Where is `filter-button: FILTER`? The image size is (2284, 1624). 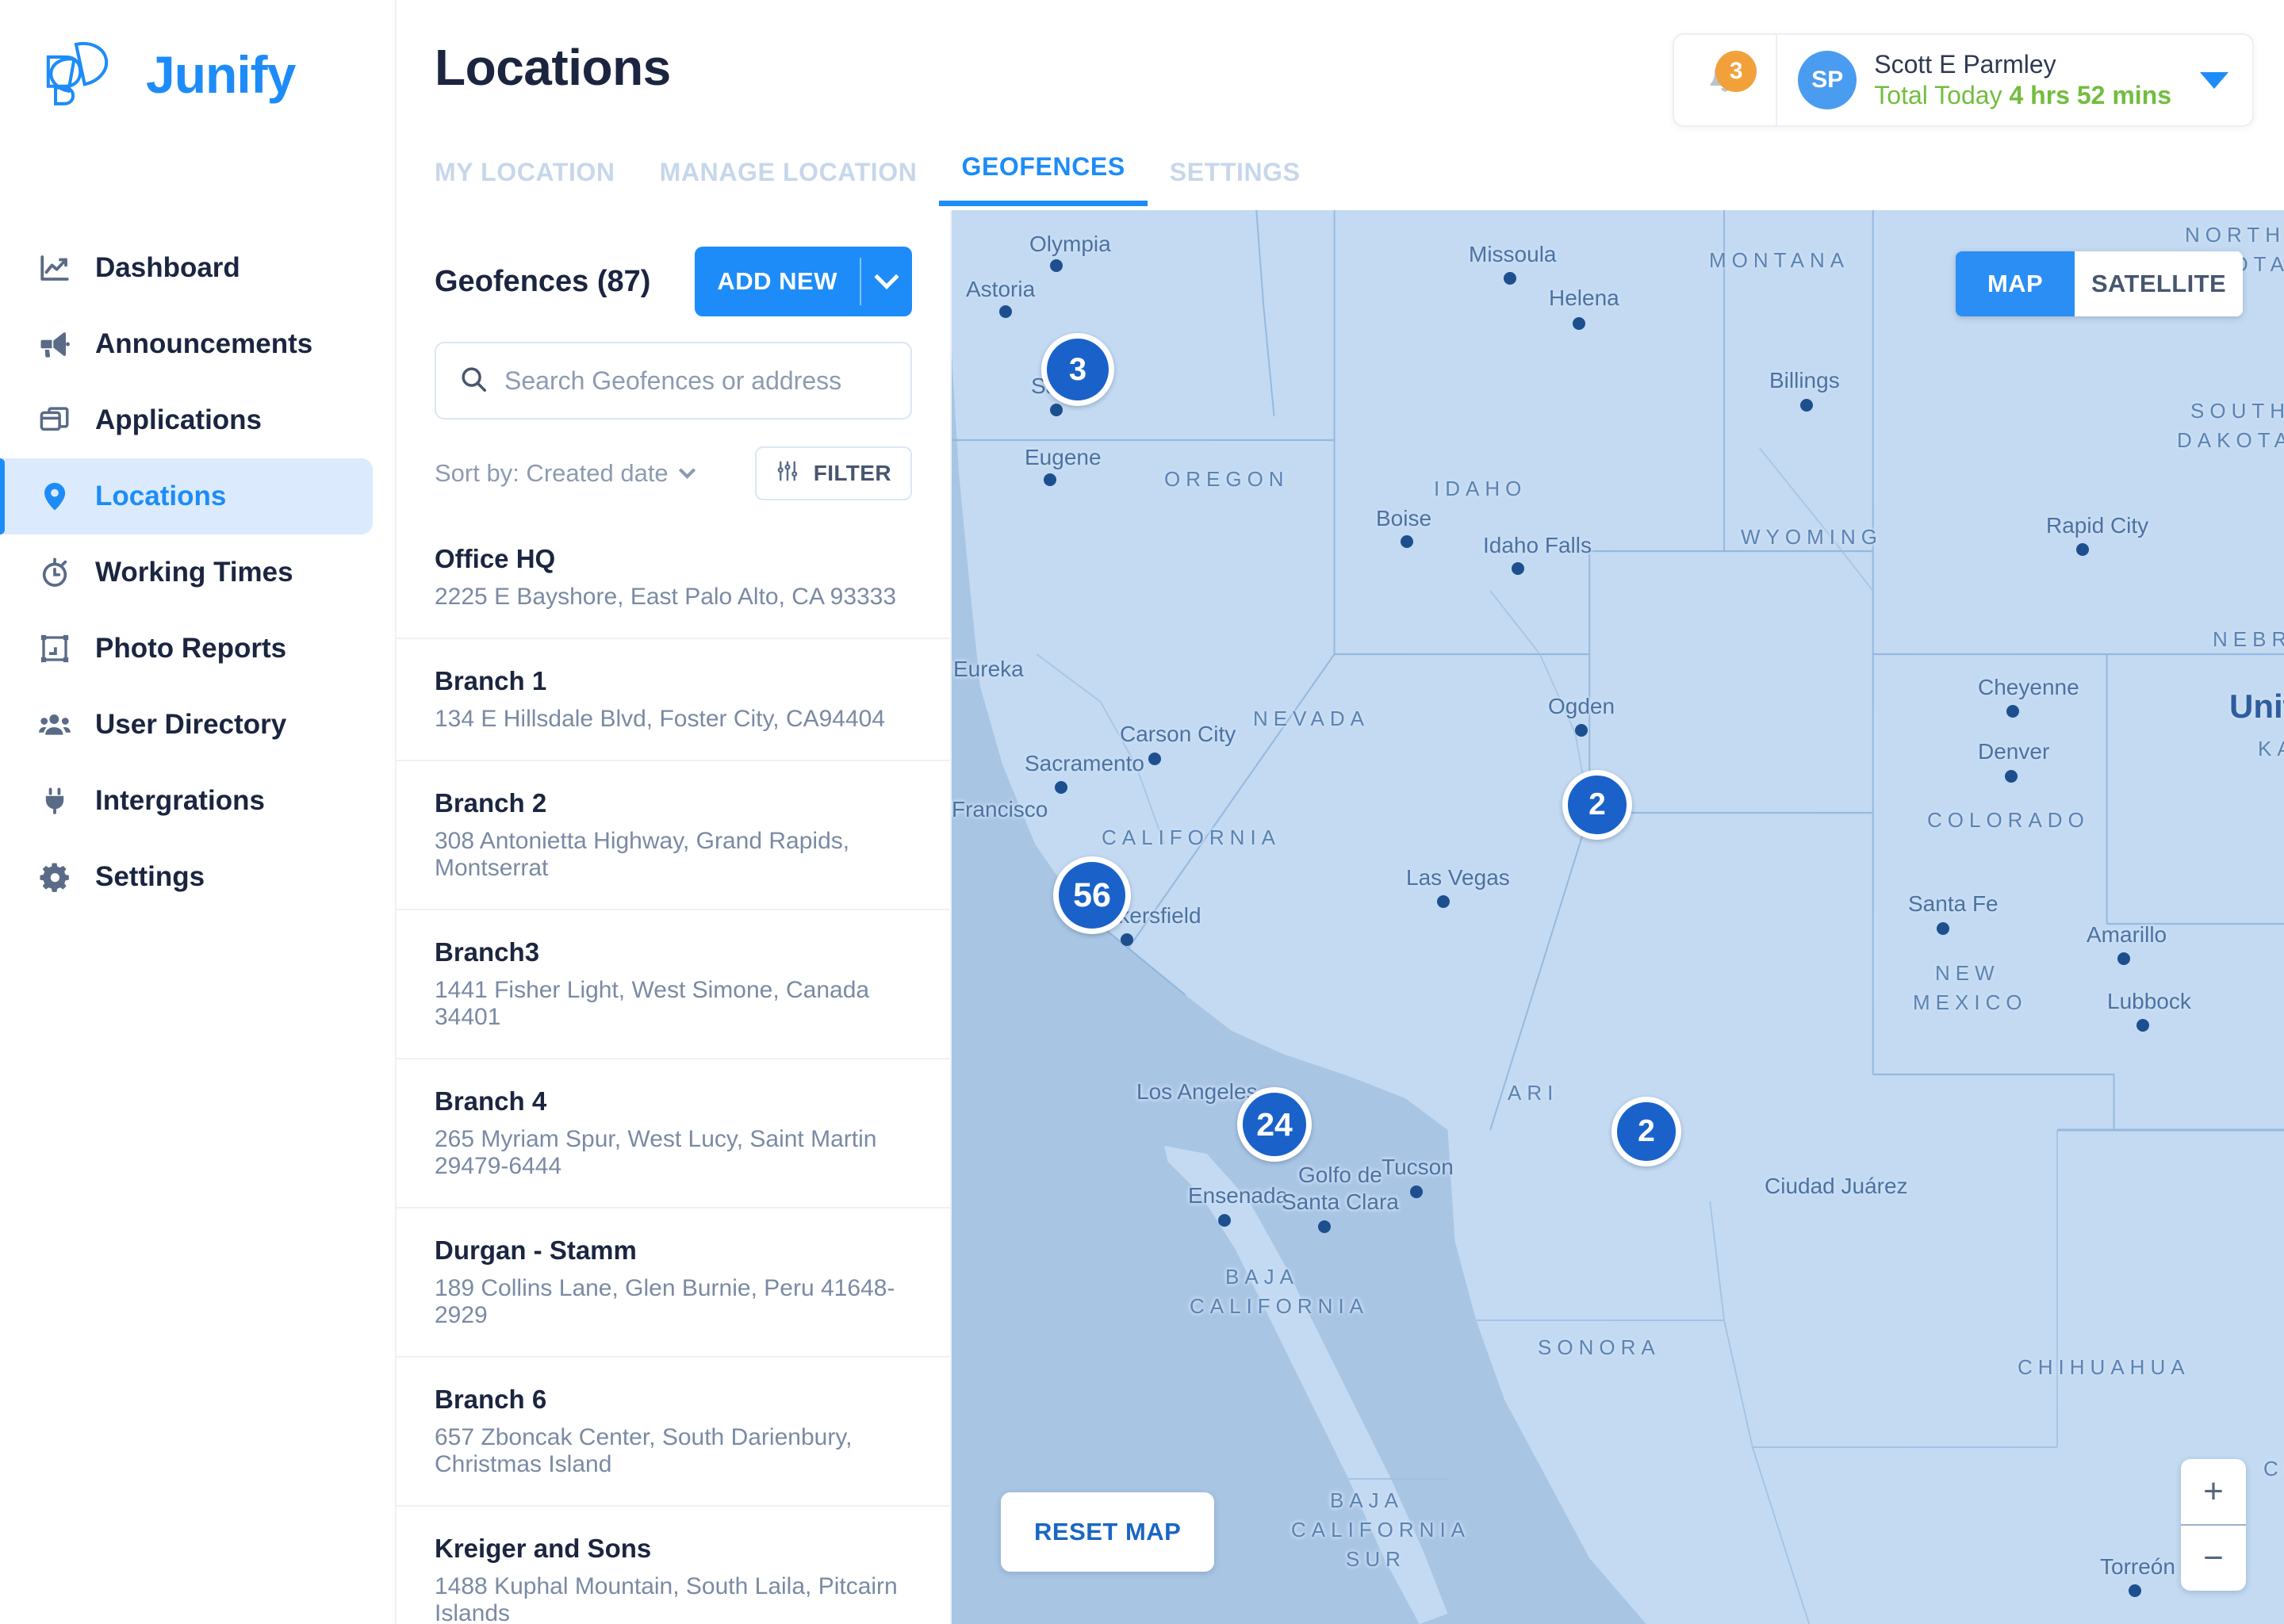 filter-button: FILTER is located at coordinates (833, 473).